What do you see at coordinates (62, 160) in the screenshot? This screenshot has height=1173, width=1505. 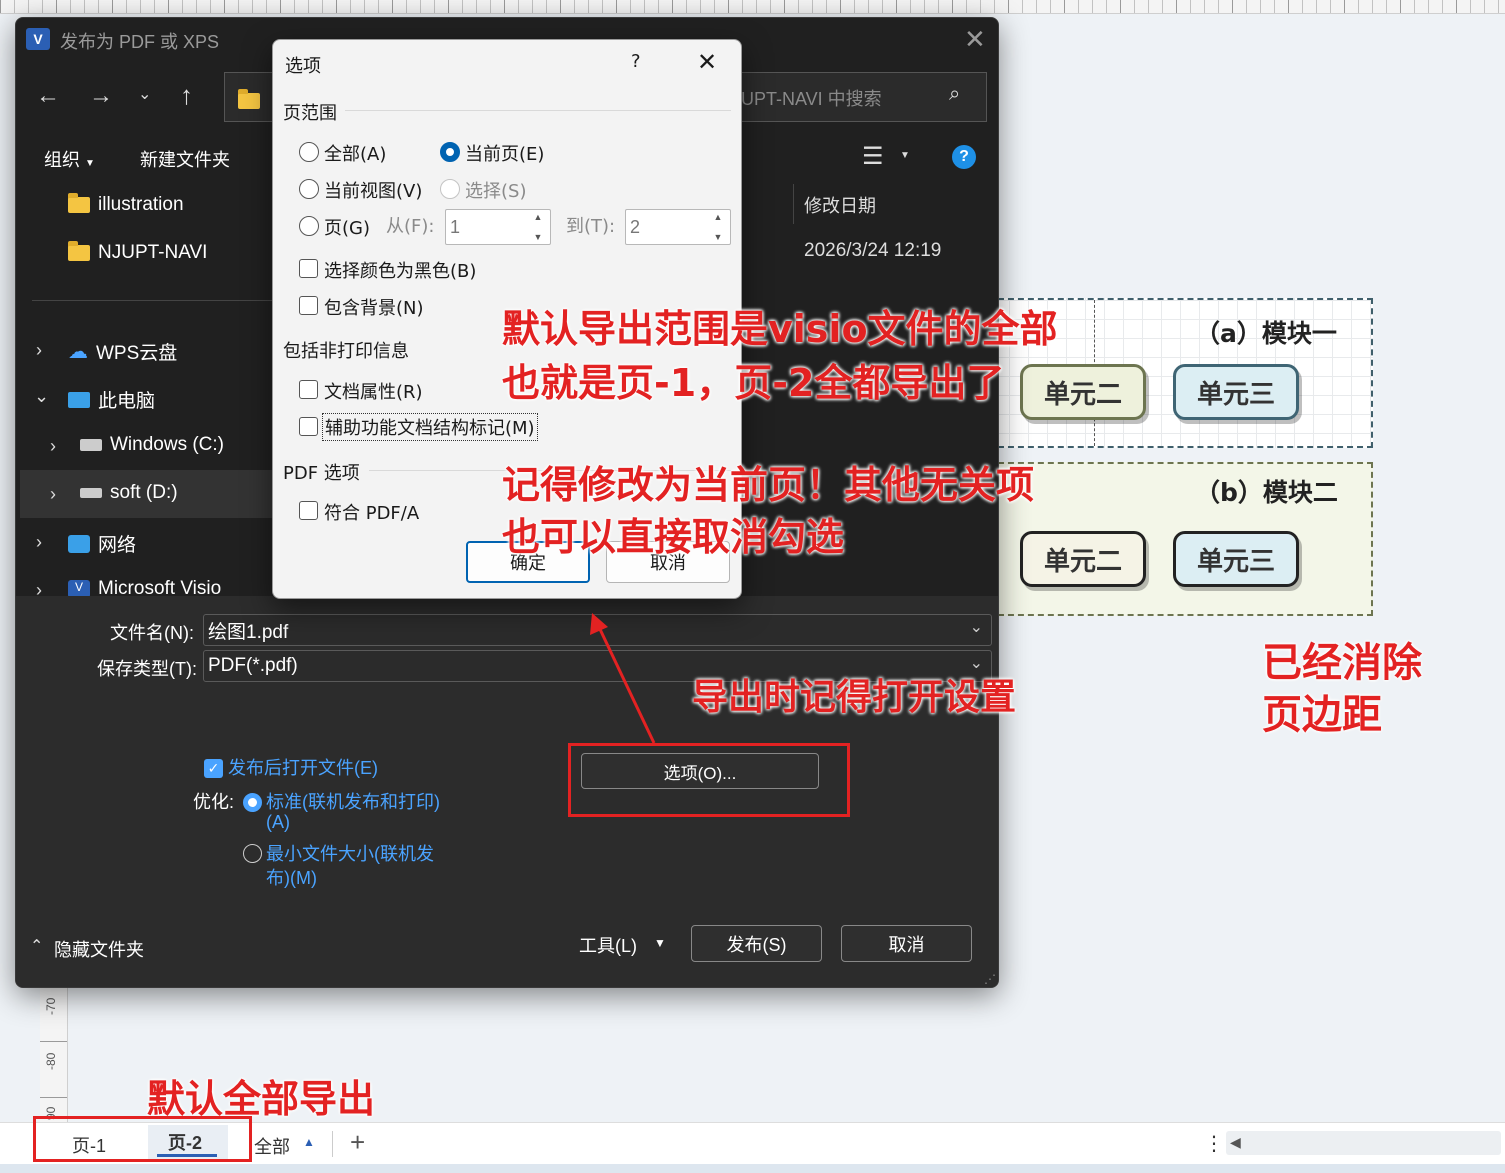 I see `organize-label: 组织` at bounding box center [62, 160].